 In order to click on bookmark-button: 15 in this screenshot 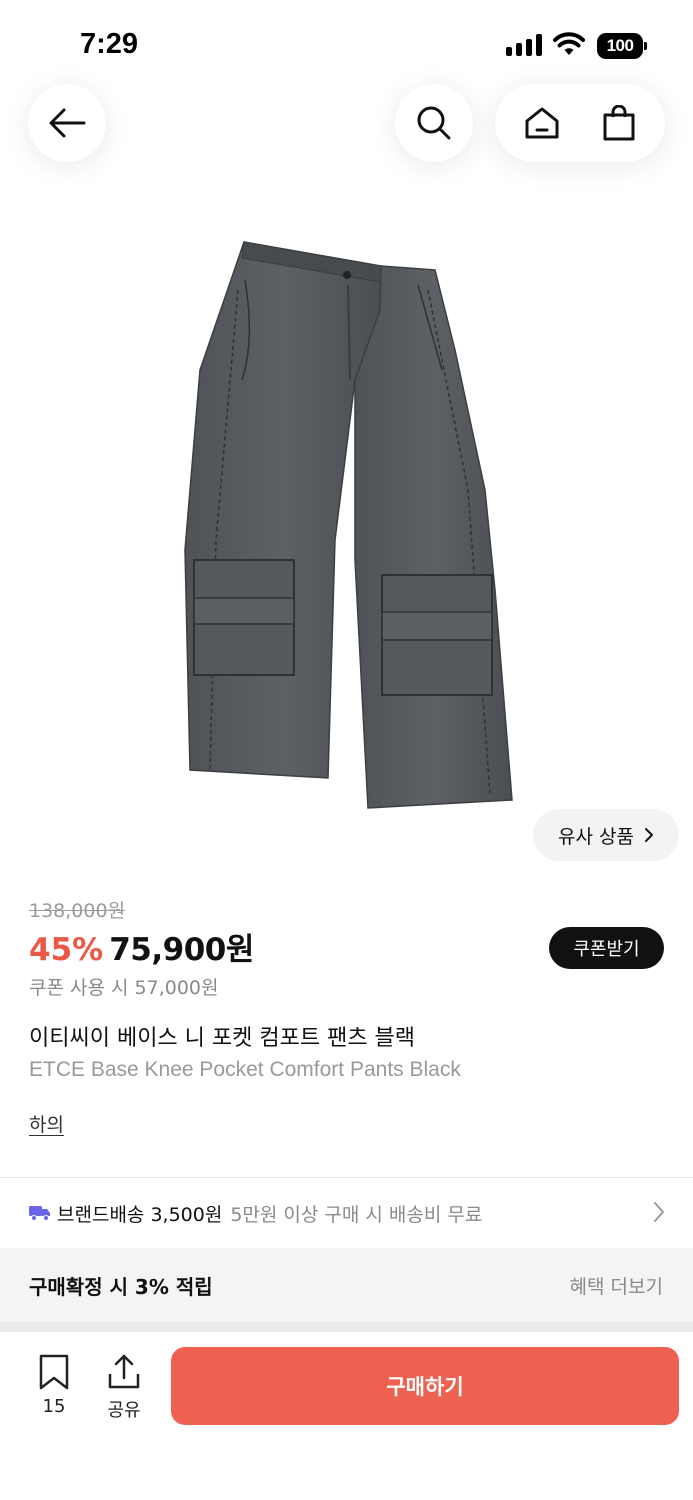, I will do `click(54, 1389)`.